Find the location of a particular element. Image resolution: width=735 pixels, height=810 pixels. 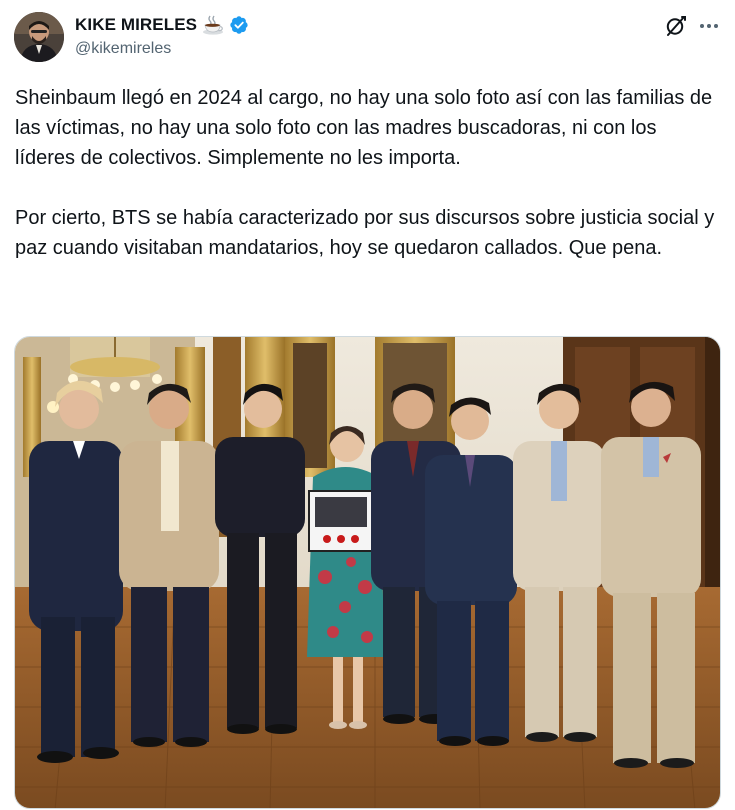

author-handle: @kikemireles is located at coordinates (123, 49).